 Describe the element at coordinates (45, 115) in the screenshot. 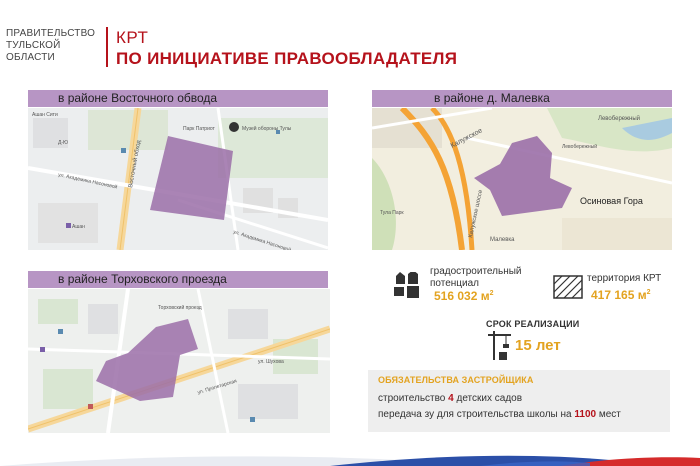

I see `place-label: Ашан Сити` at that location.